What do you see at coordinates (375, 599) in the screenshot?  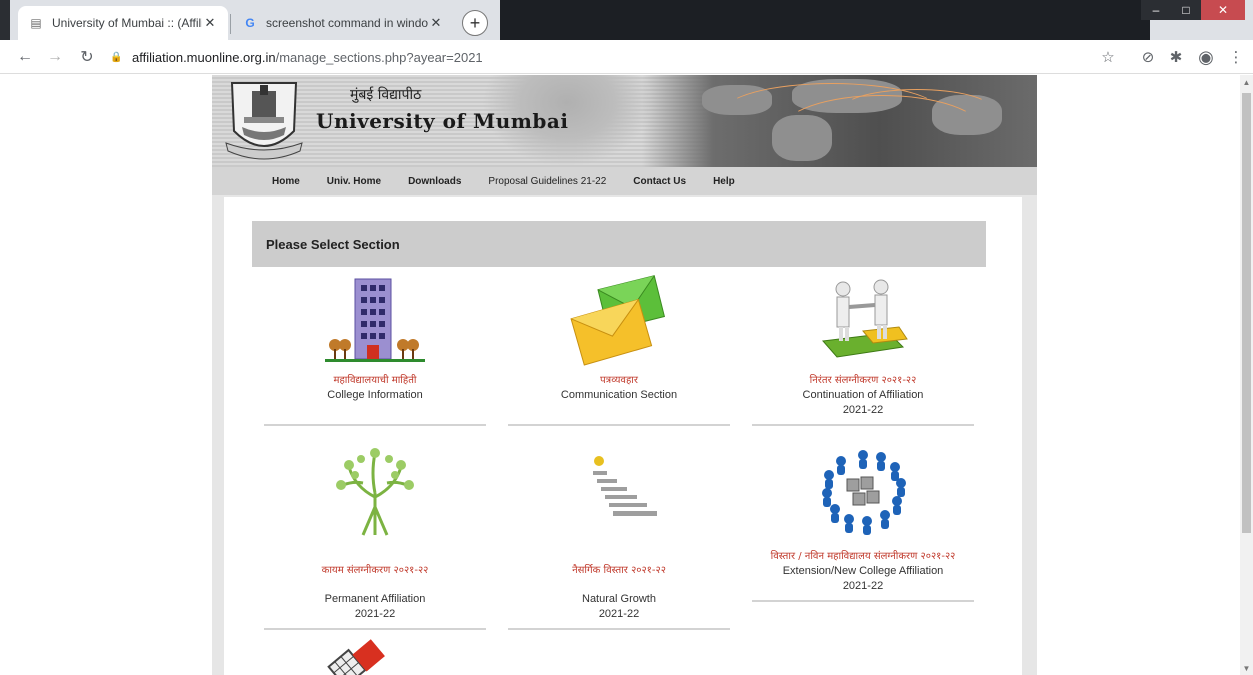 I see `card-english-label: Permanent Affiliation` at bounding box center [375, 599].